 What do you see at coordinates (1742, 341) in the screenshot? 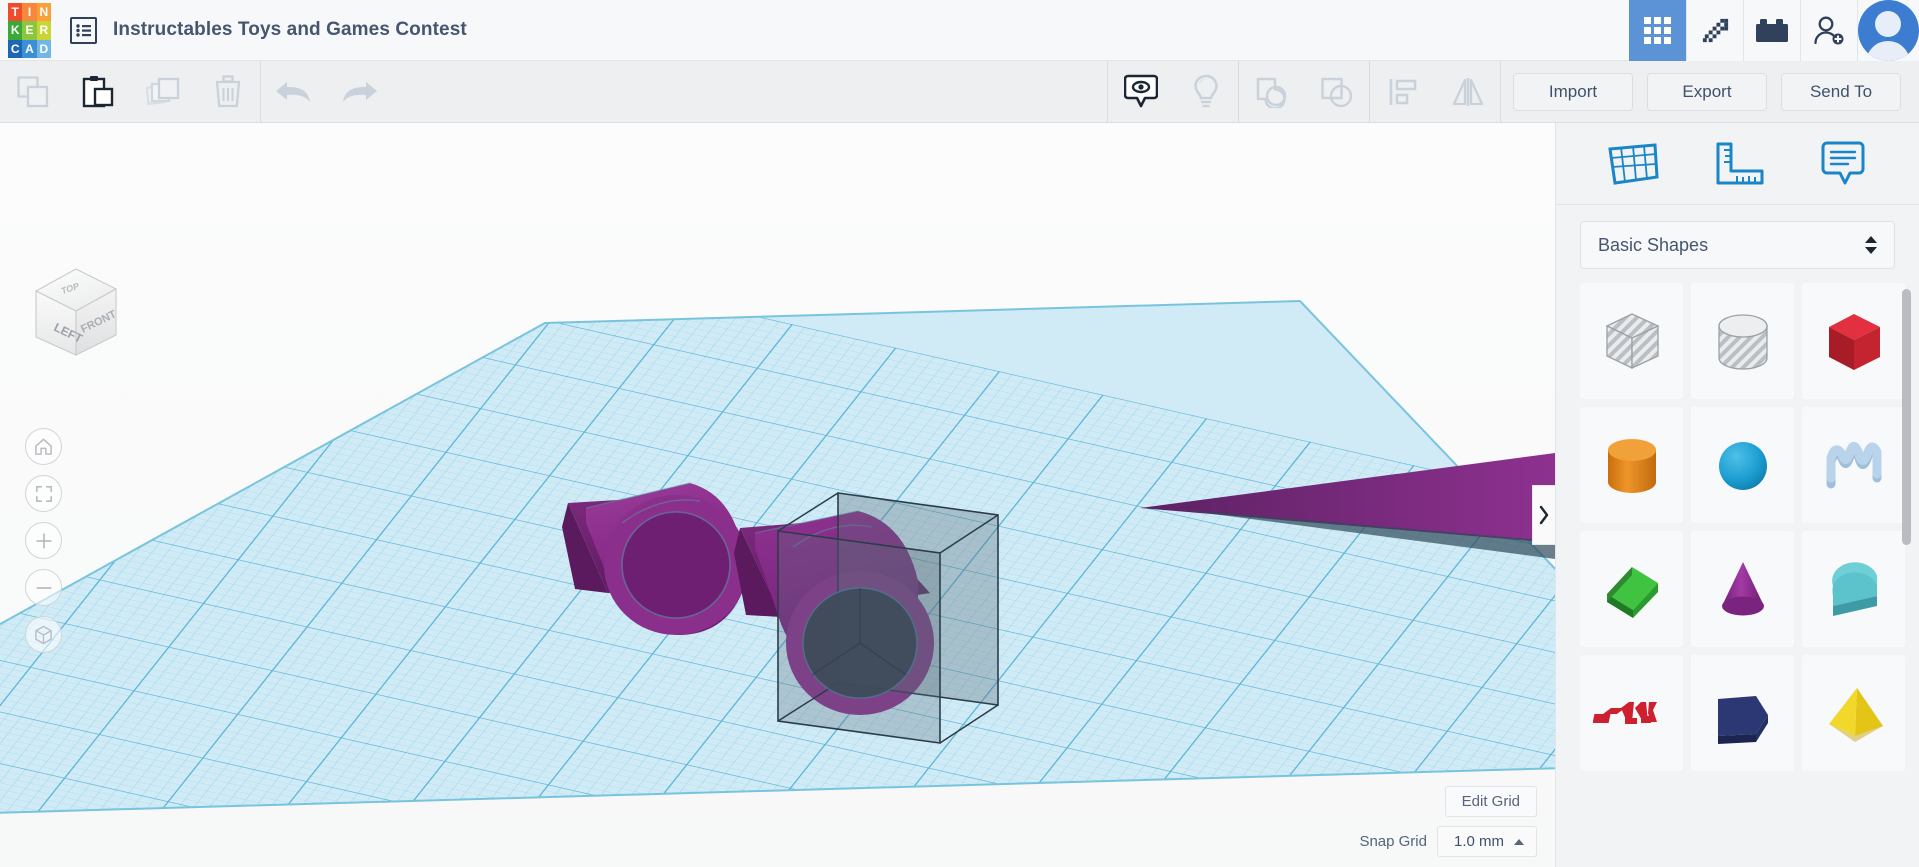
I see `shape-cylinder-hole` at bounding box center [1742, 341].